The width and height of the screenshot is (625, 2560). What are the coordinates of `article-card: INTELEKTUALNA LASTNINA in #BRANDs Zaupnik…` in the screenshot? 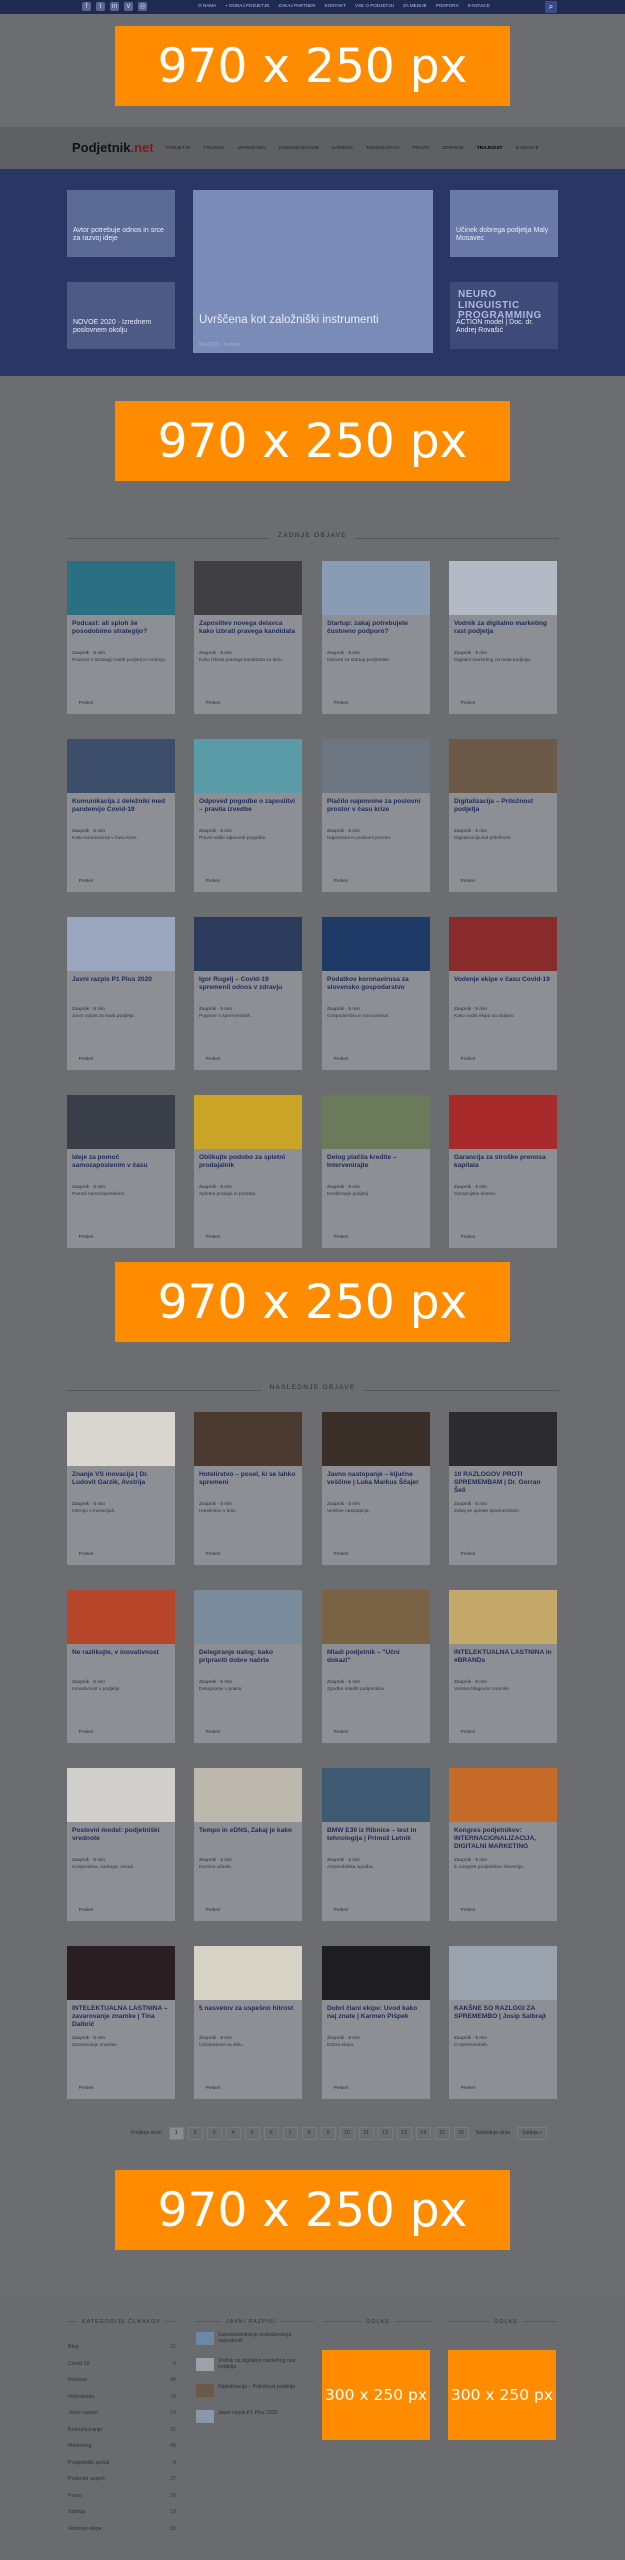 It's located at (503, 1666).